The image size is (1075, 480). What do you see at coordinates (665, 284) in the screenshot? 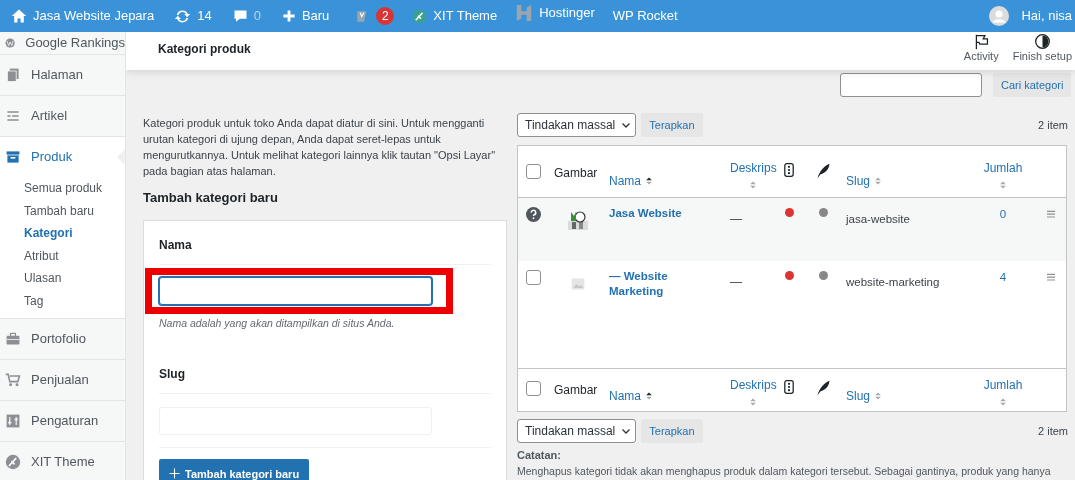
I see `category-name-link: — Website Marketing` at bounding box center [665, 284].